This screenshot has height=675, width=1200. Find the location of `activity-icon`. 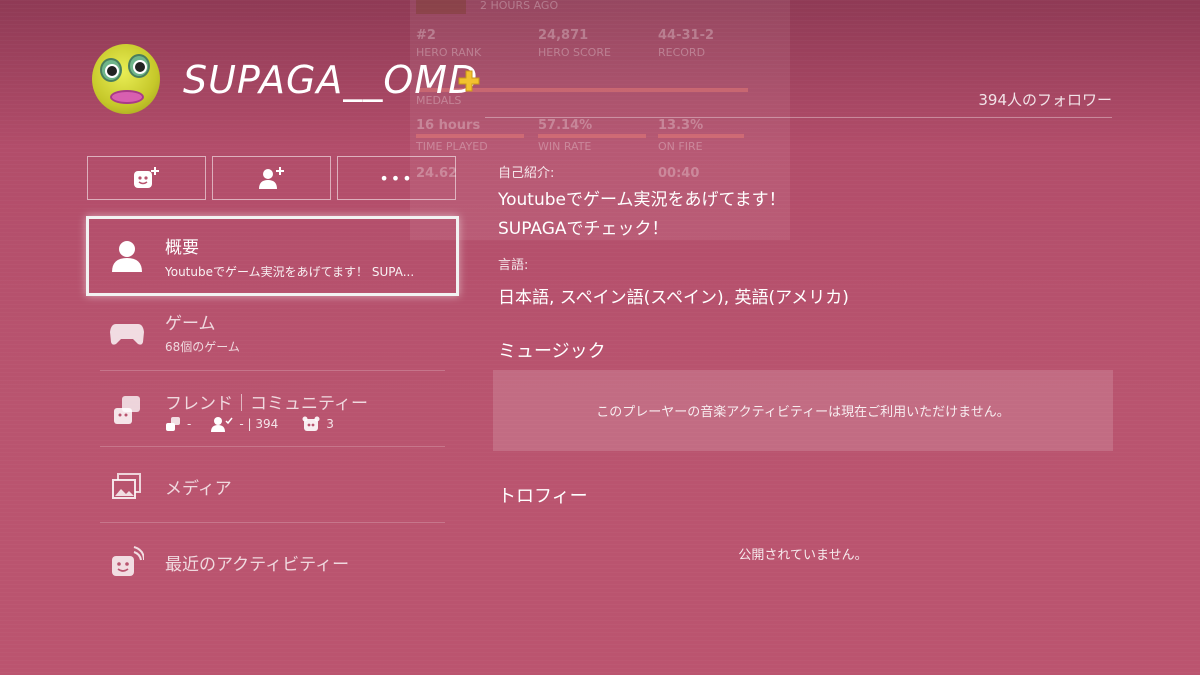

activity-icon is located at coordinates (128, 561).